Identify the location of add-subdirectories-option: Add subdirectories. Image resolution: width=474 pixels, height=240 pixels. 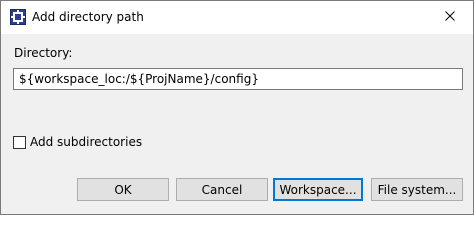
(77, 142).